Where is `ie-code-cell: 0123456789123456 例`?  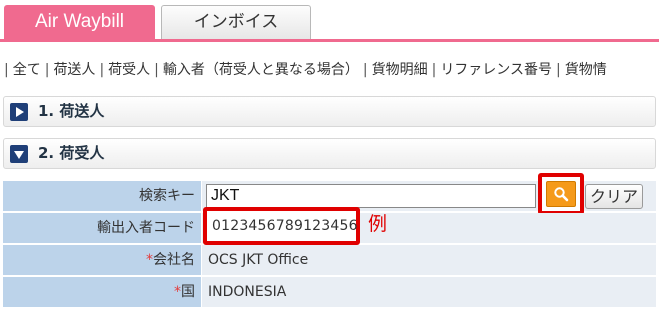 ie-code-cell: 0123456789123456 例 is located at coordinates (429, 226).